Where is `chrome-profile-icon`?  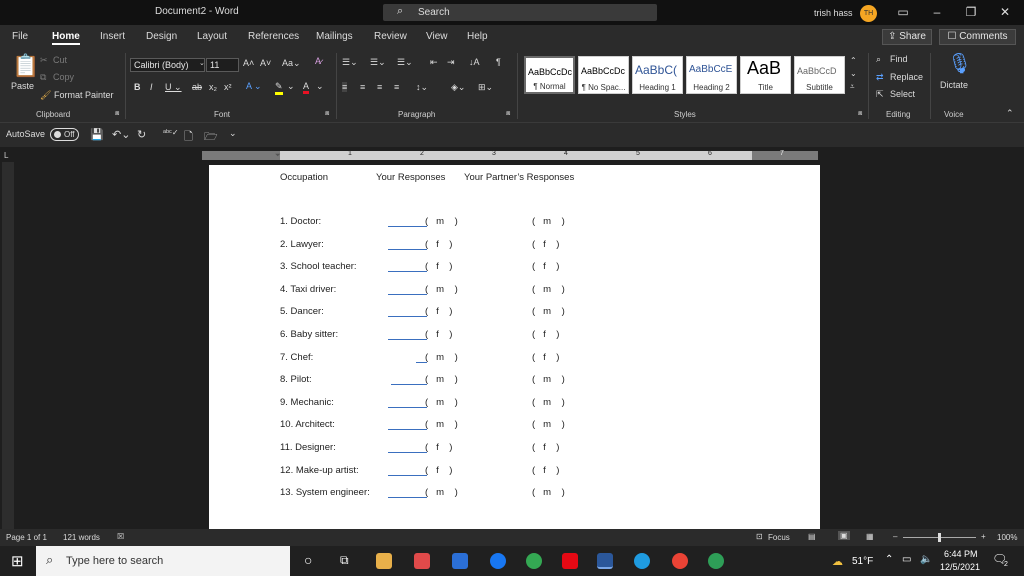
chrome-profile-icon is located at coordinates (680, 561).